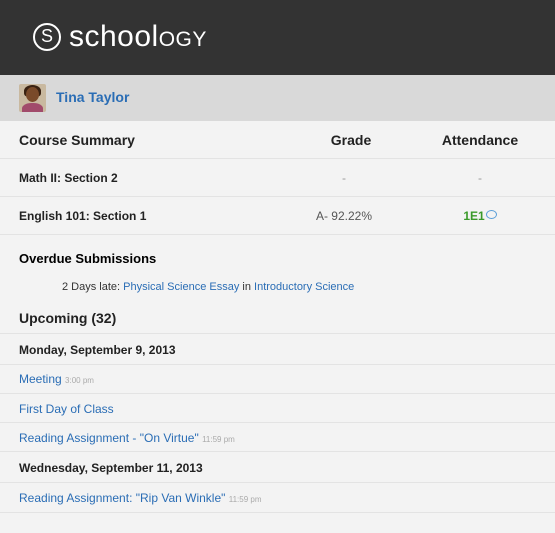  Describe the element at coordinates (40, 379) in the screenshot. I see `event-title: Meeting` at that location.